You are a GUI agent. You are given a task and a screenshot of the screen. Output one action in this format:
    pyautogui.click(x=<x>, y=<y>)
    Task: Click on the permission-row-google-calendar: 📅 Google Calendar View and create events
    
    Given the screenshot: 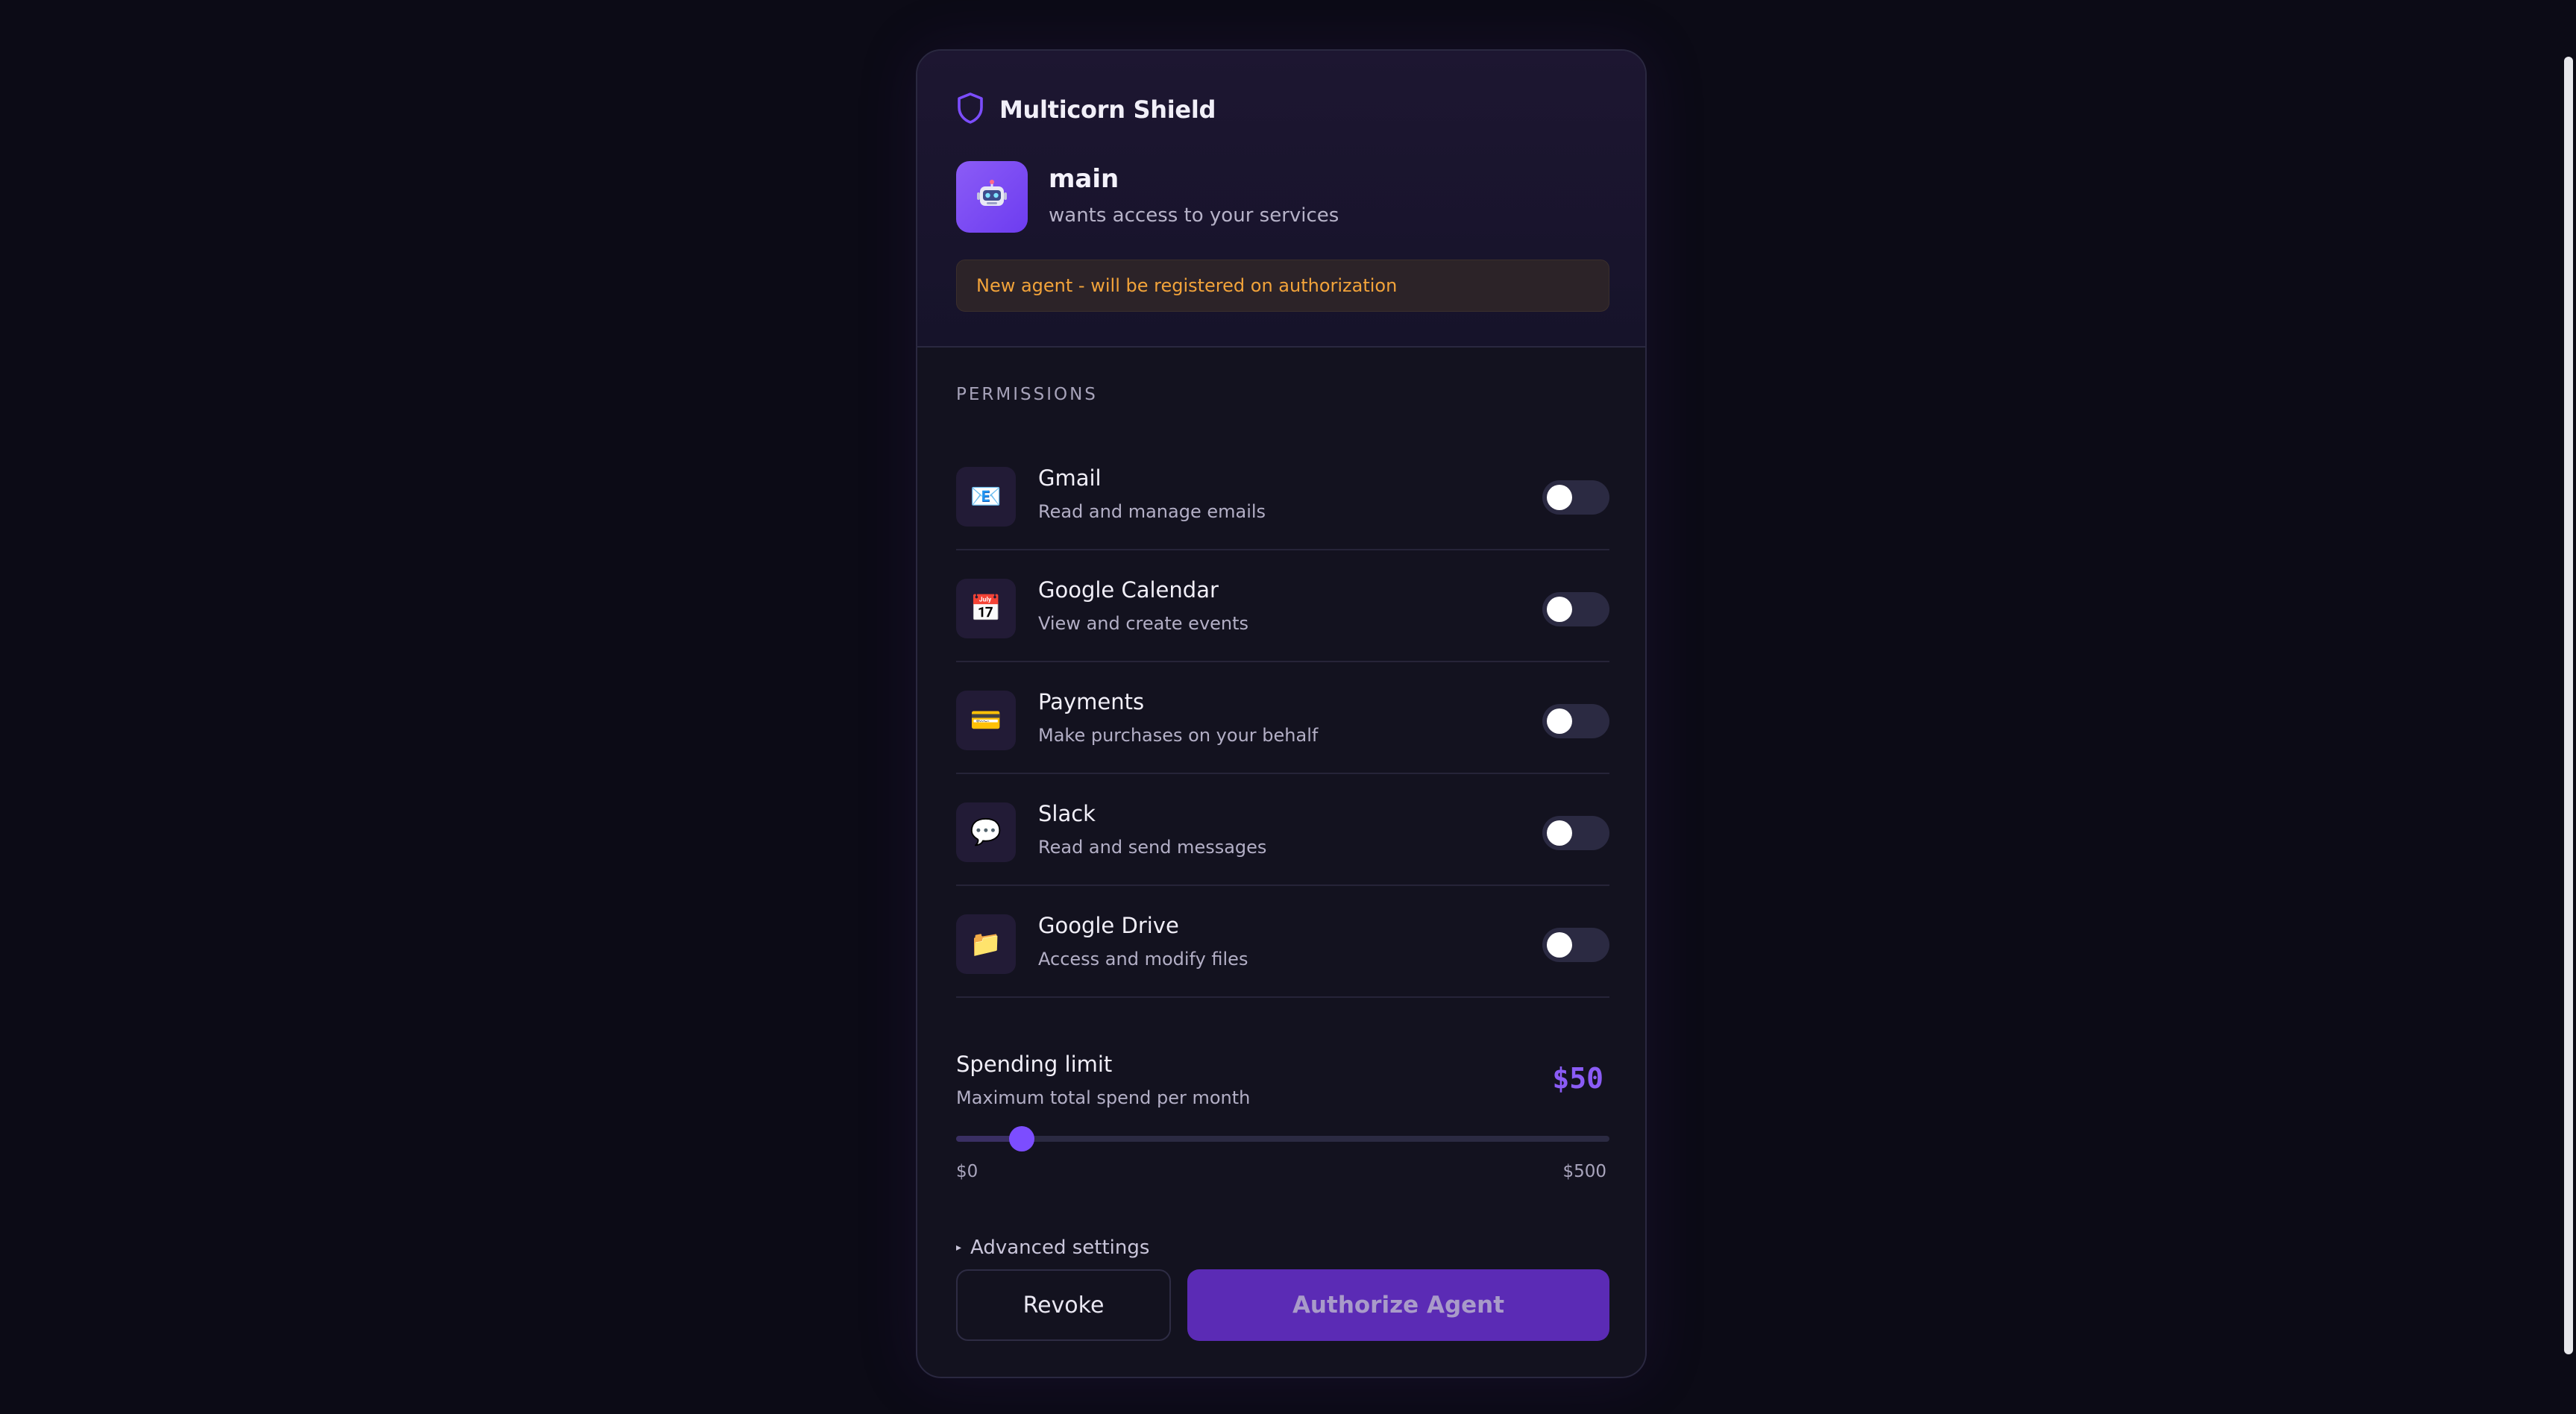 What is the action you would take?
    pyautogui.click(x=1283, y=606)
    